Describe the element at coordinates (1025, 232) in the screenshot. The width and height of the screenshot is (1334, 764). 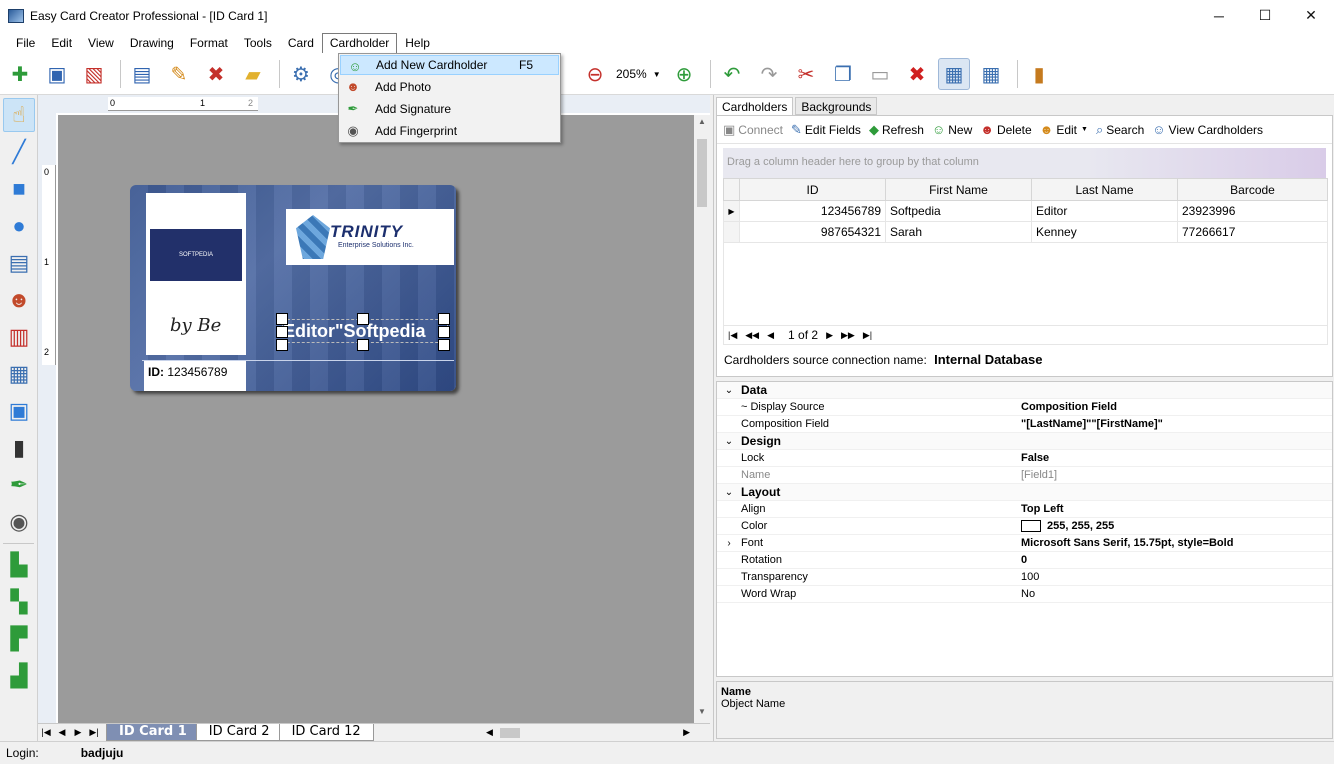
I see `table-row: 987654321 Sarah Kenney 77266617` at that location.